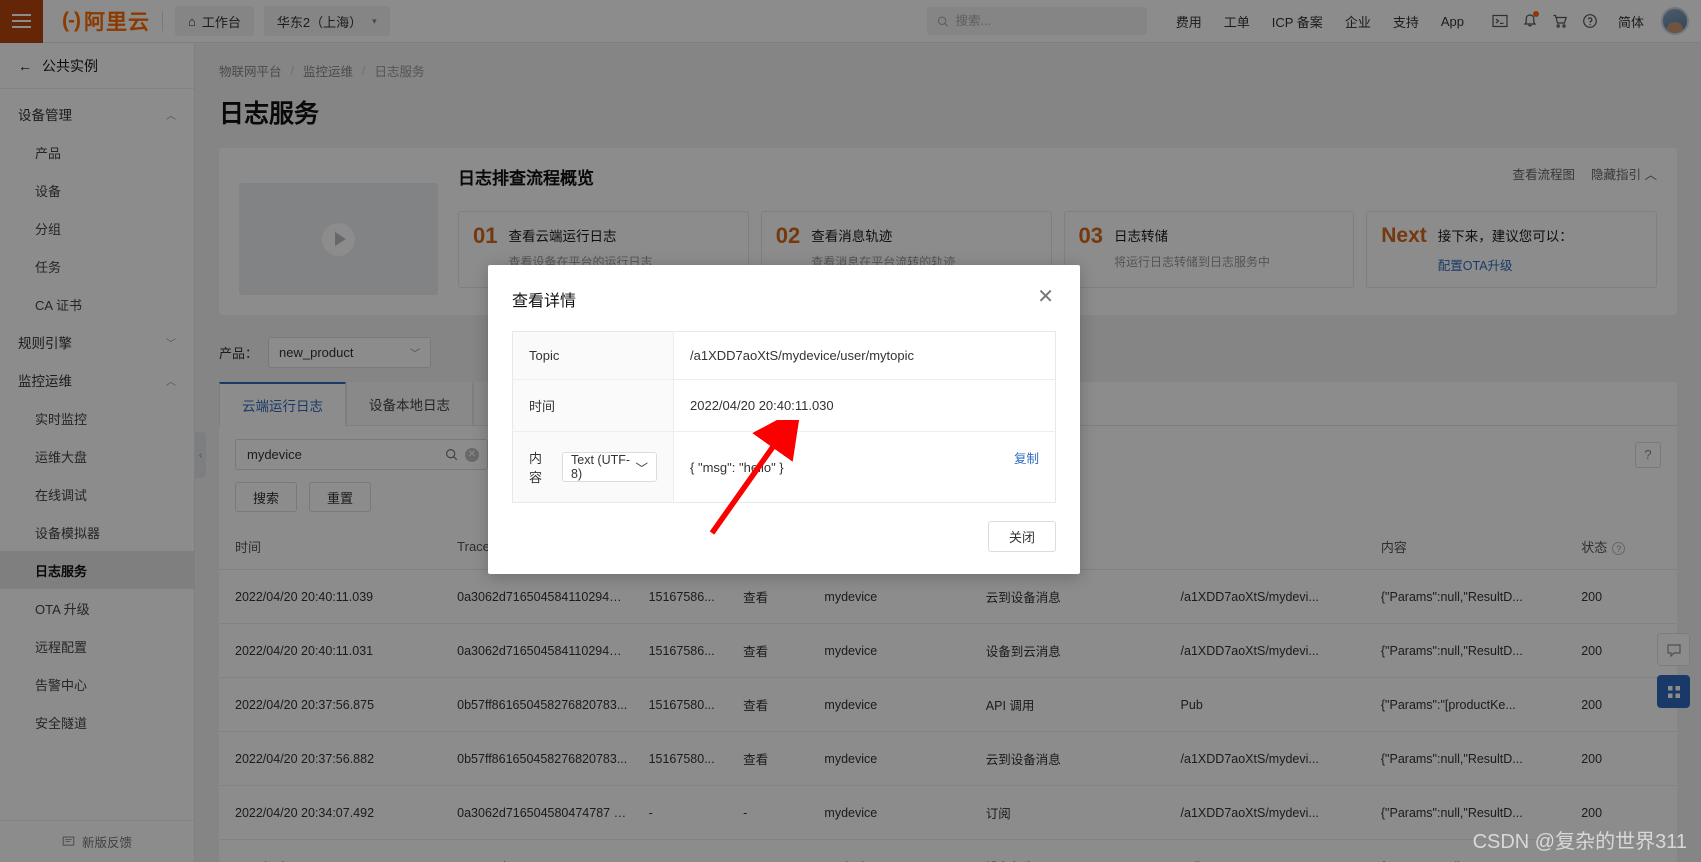 This screenshot has height=862, width=1701. I want to click on sidebar-item-log-service: 日志服务, so click(97, 570).